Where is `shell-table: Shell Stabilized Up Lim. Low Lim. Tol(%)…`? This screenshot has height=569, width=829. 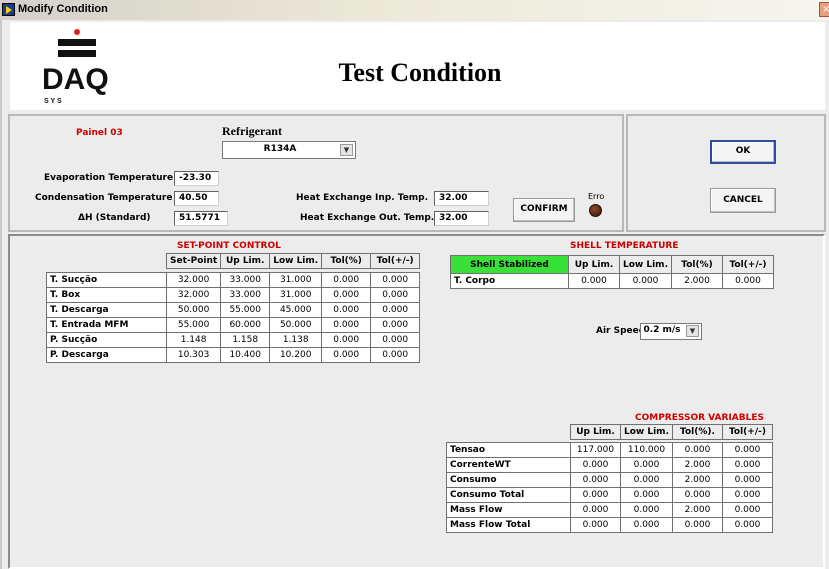
shell-table: Shell Stabilized Up Lim. Low Lim. Tol(%)… is located at coordinates (612, 272).